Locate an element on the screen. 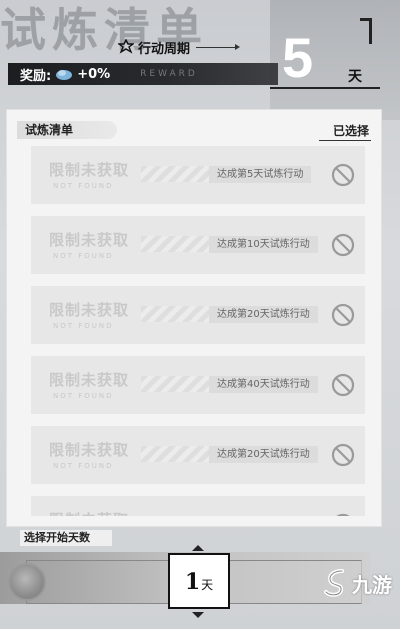 This screenshot has height=629, width=400. days-count: 5 is located at coordinates (298, 57).